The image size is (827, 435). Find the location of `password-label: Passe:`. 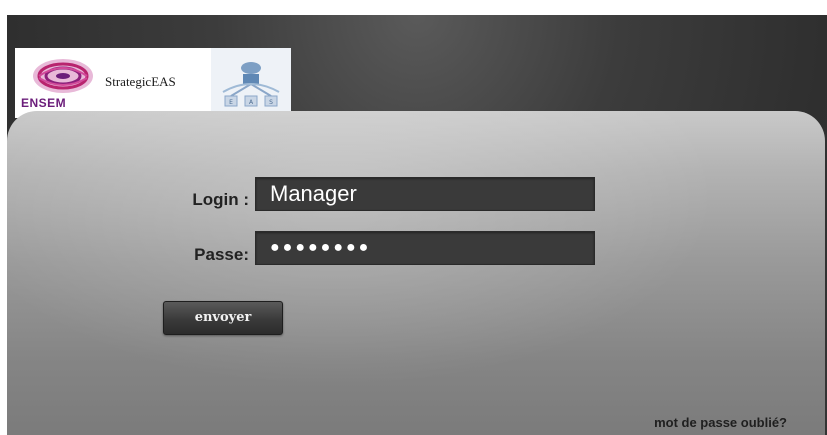

password-label: Passe: is located at coordinates (221, 254).